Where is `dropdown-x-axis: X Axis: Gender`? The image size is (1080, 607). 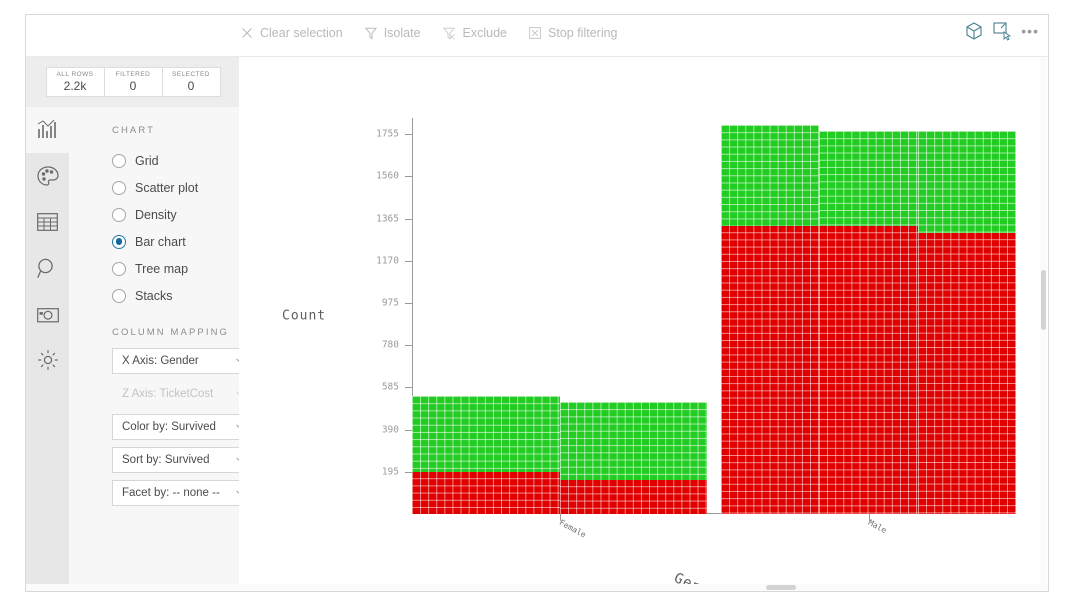 dropdown-x-axis: X Axis: Gender is located at coordinates (182, 361).